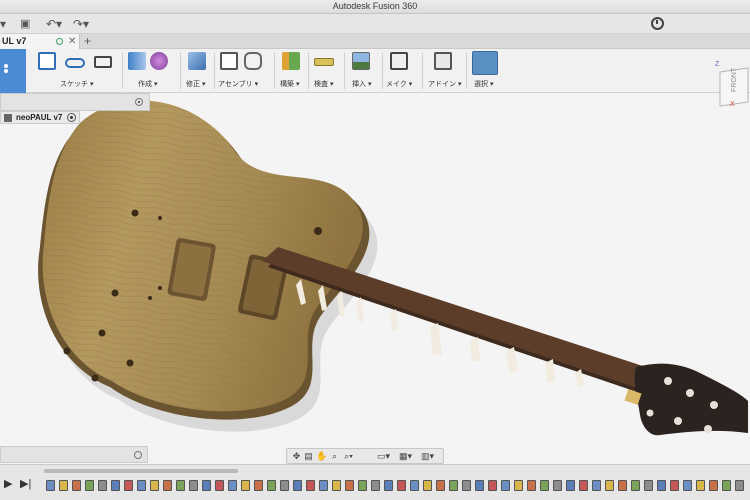  Describe the element at coordinates (399, 61) in the screenshot. I see `3d-print-icon` at that location.